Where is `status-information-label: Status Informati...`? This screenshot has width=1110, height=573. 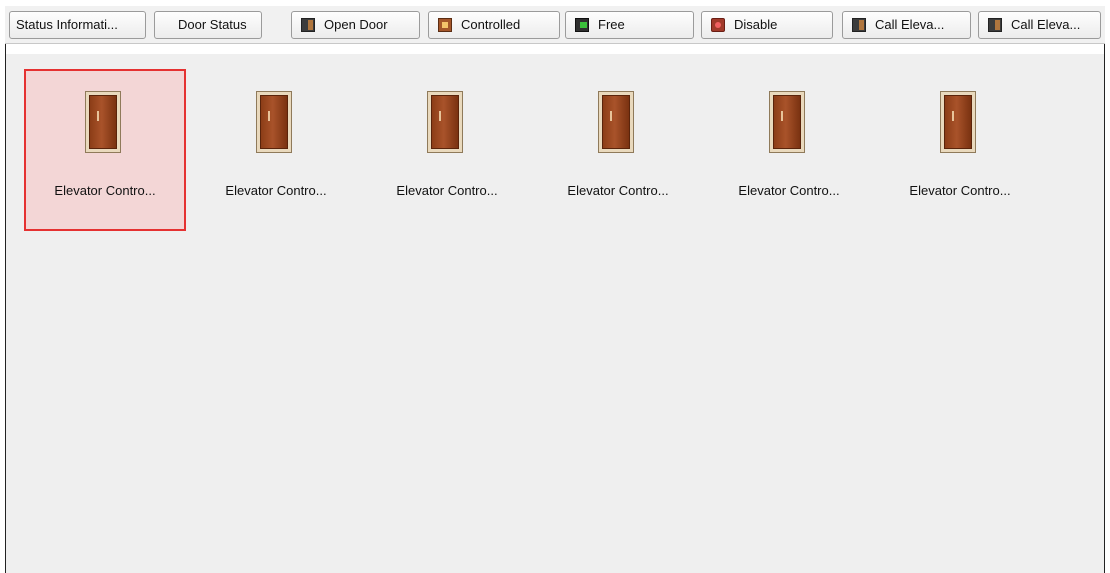
status-information-label: Status Informati... is located at coordinates (67, 24).